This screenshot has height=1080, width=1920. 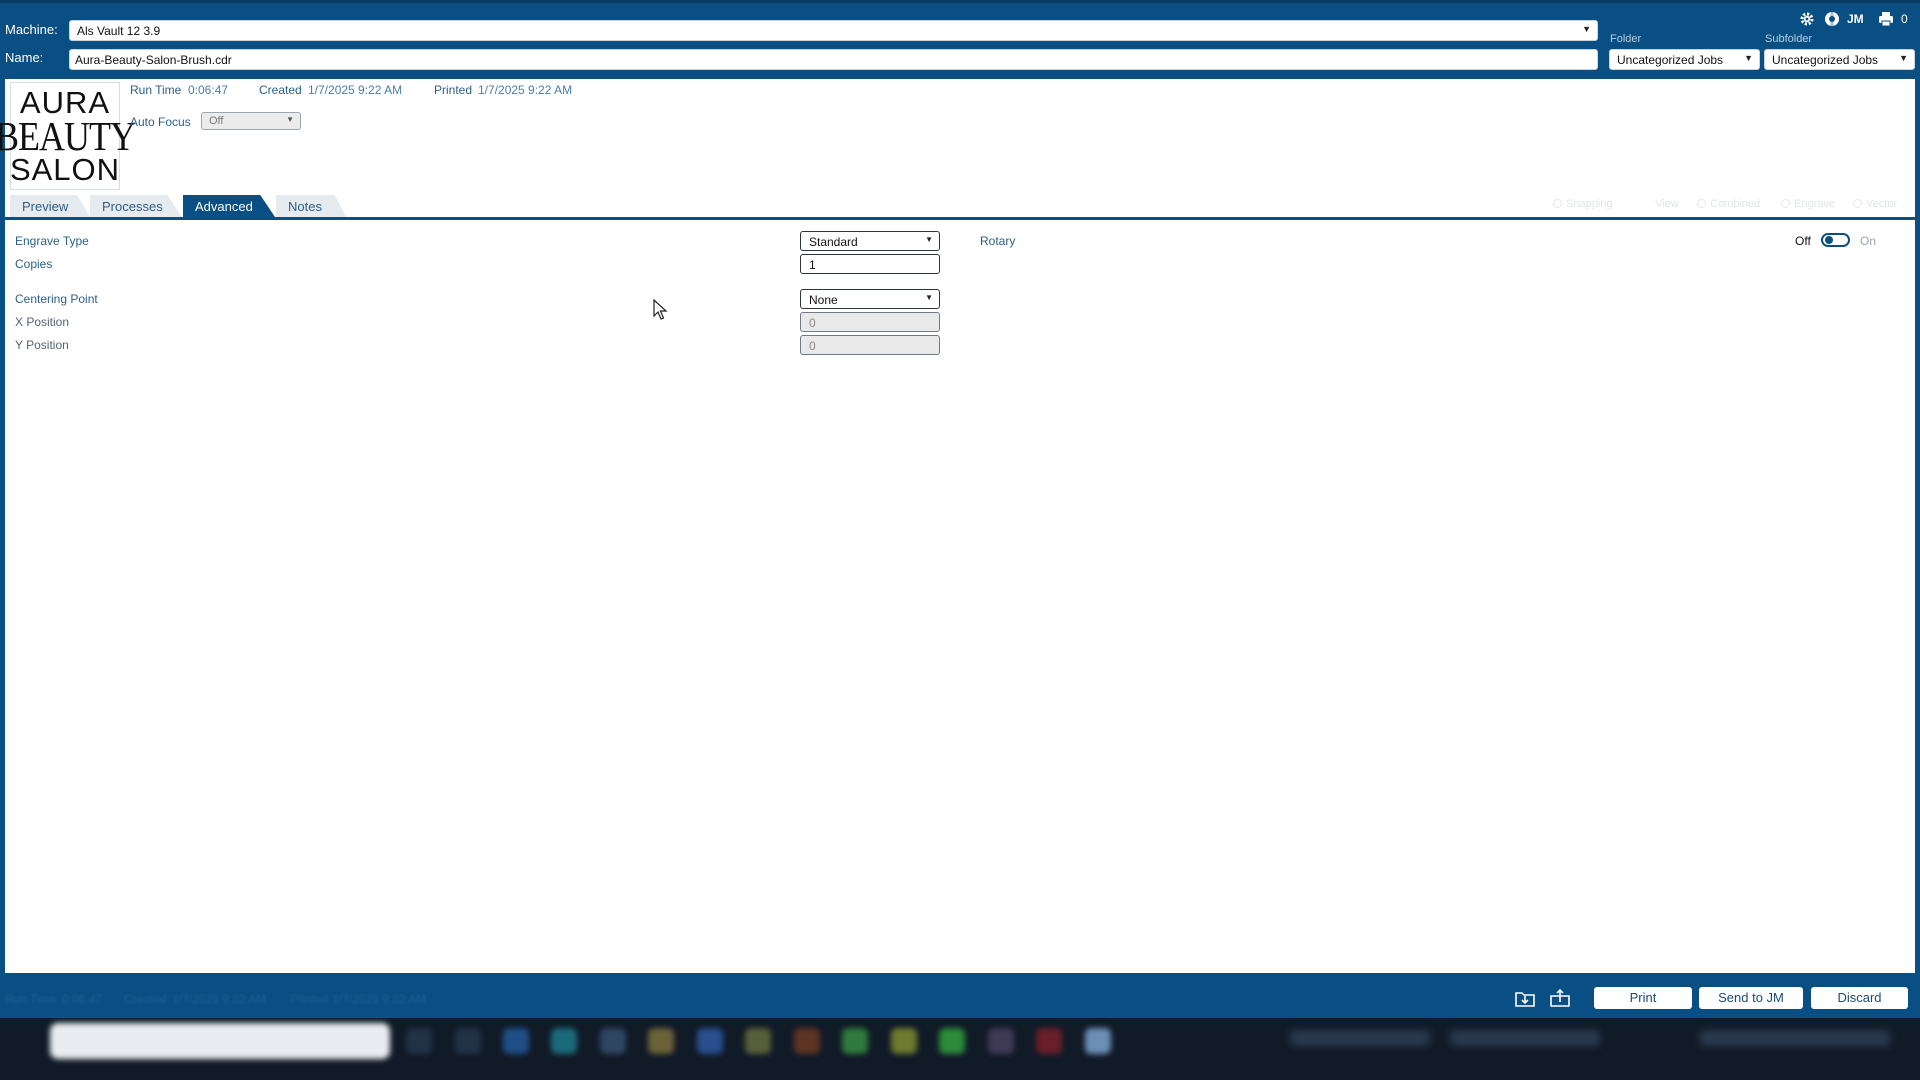 What do you see at coordinates (1835, 240) in the screenshot?
I see `rotary-toggle` at bounding box center [1835, 240].